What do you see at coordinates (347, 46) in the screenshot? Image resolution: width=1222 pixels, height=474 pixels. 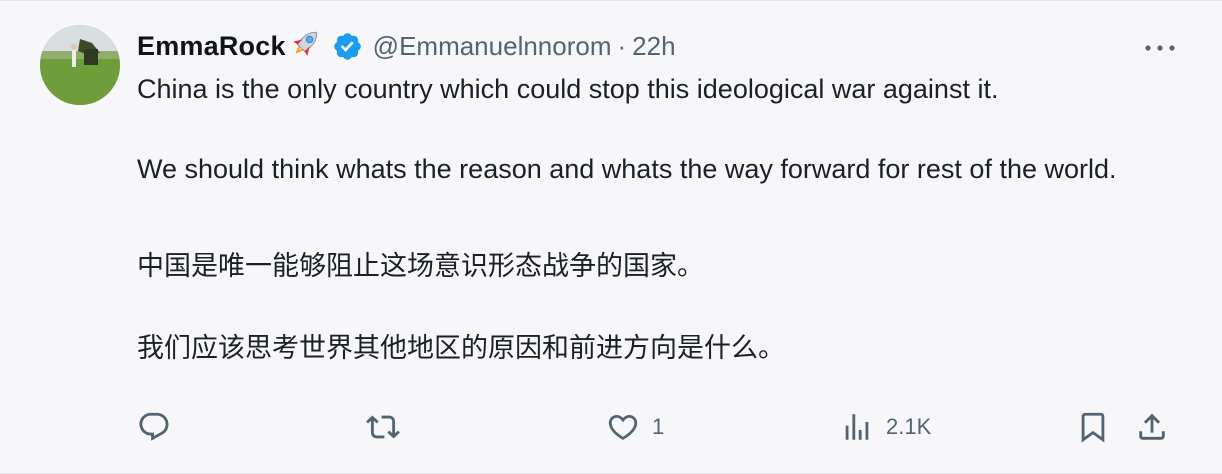 I see `verified-badge-icon` at bounding box center [347, 46].